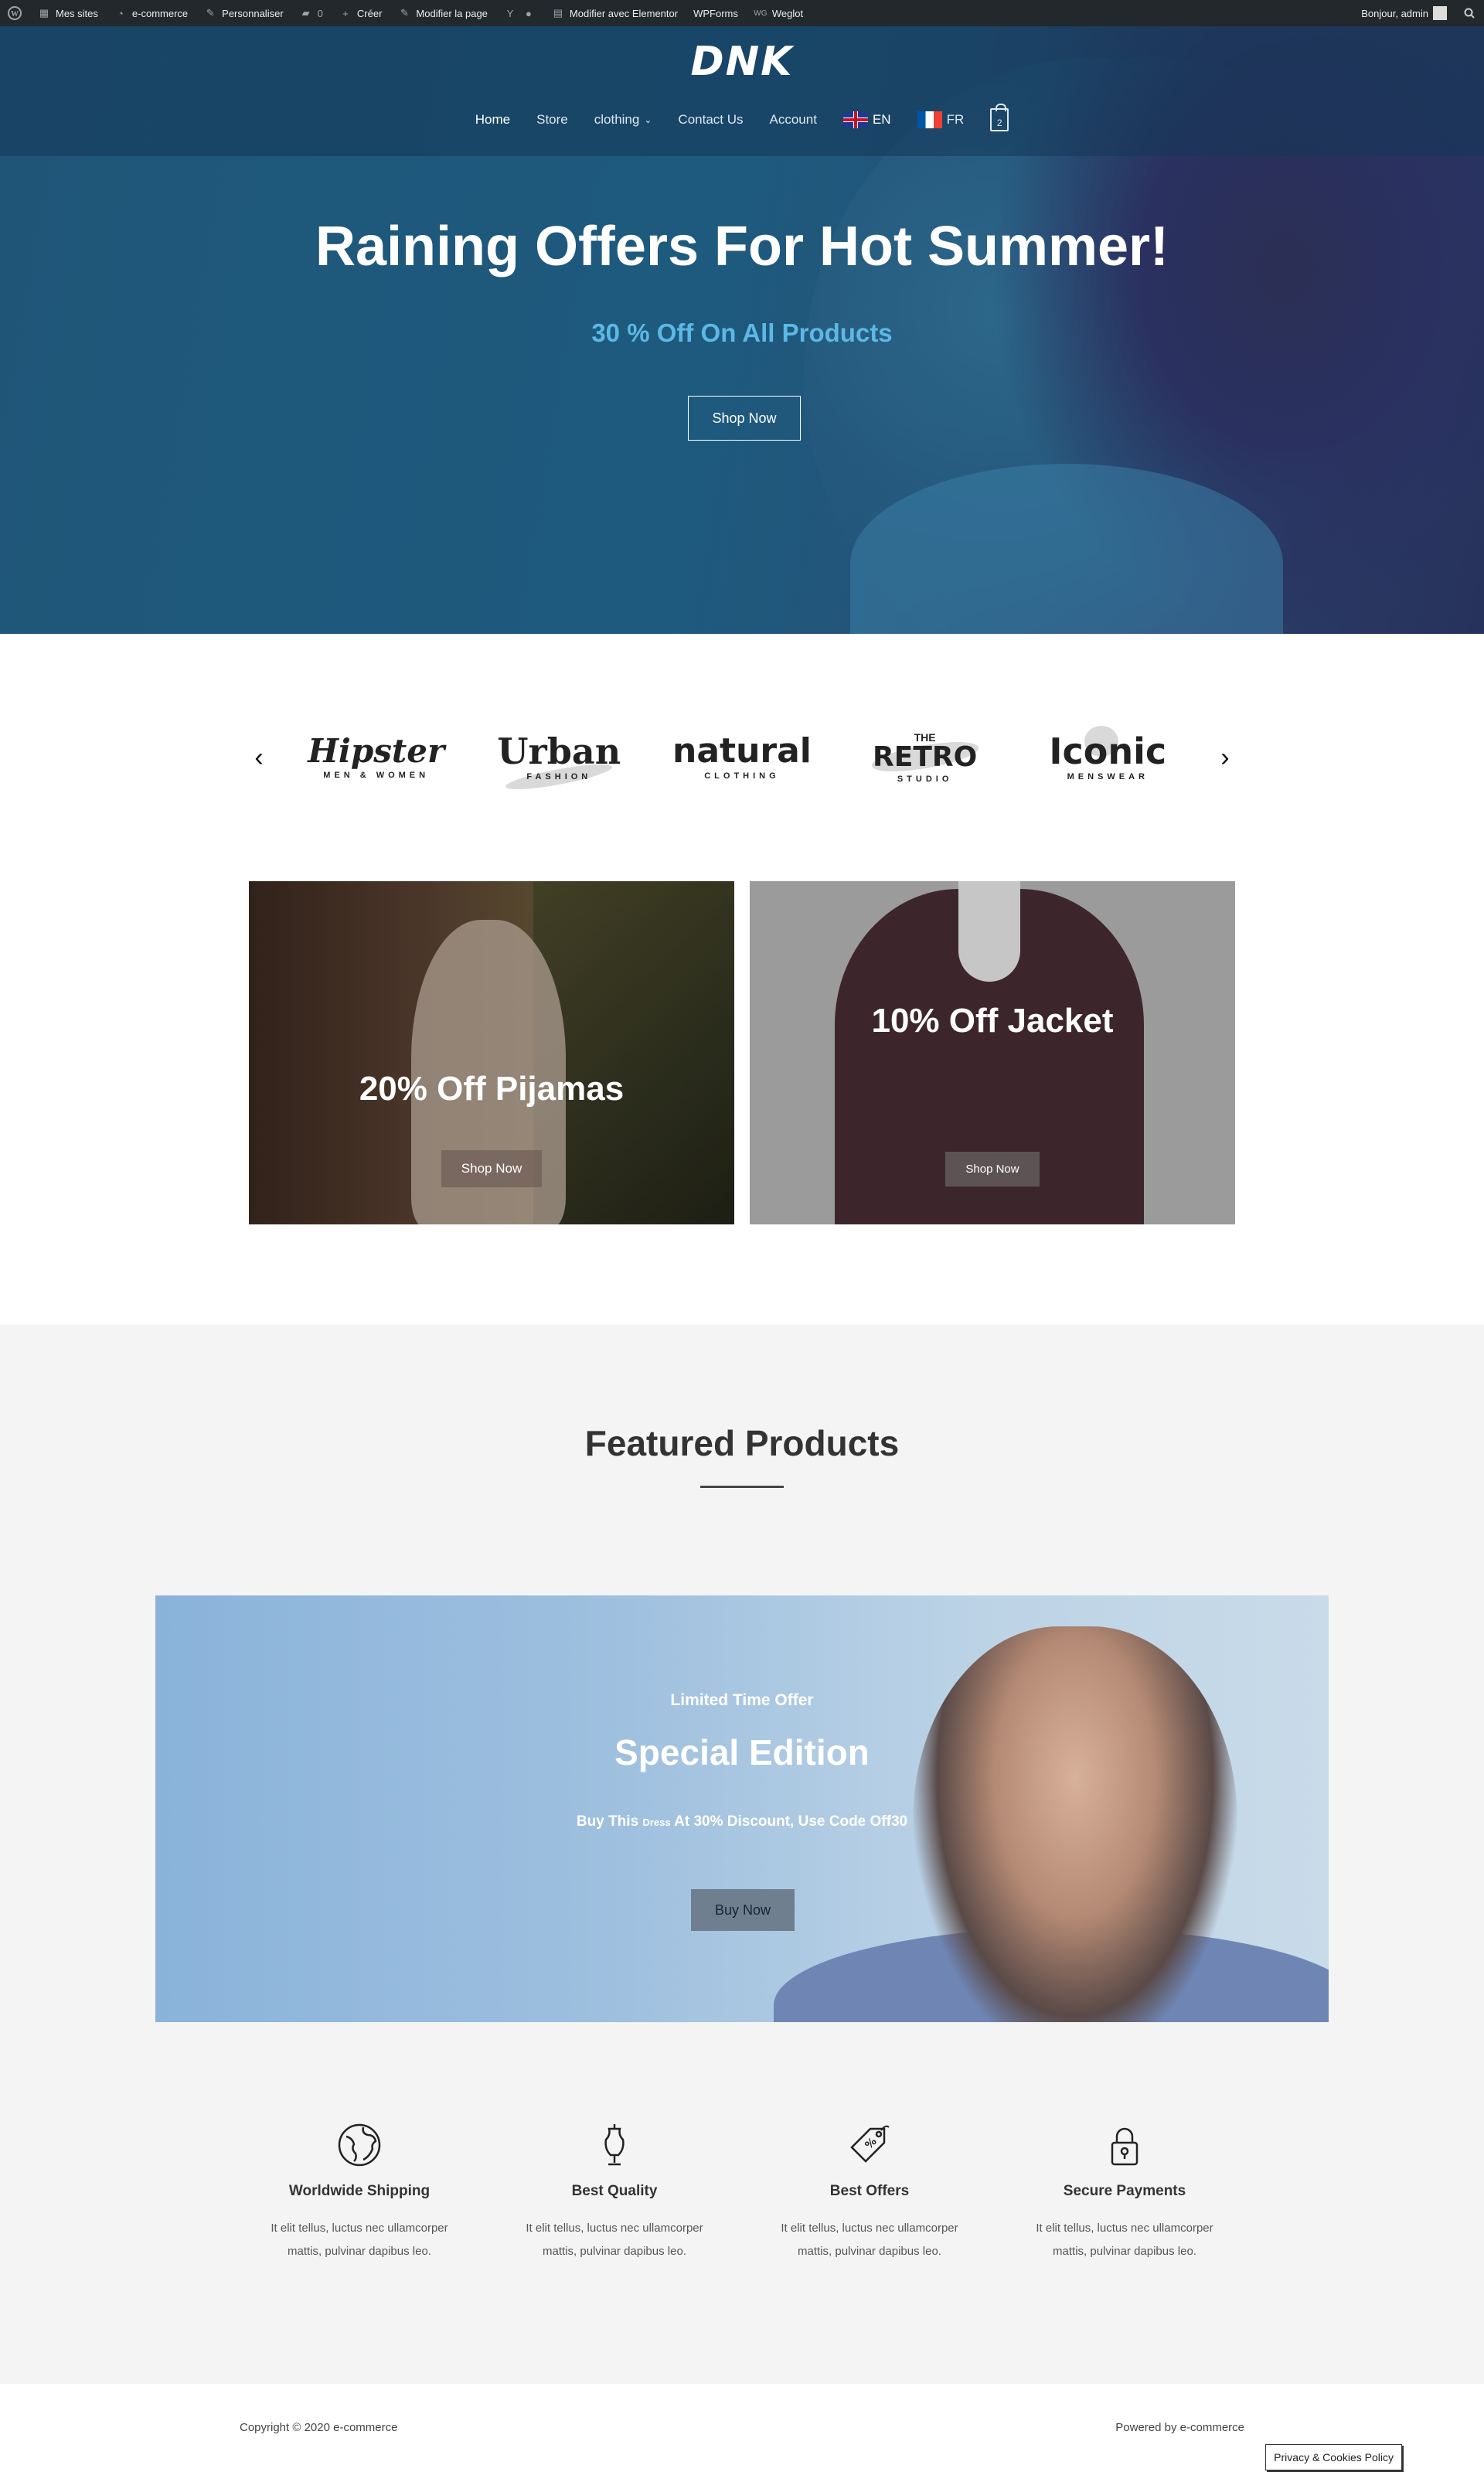 Image resolution: width=1484 pixels, height=2472 pixels. What do you see at coordinates (1179, 2427) in the screenshot?
I see `powered-by-text: Powered by e-commerce` at bounding box center [1179, 2427].